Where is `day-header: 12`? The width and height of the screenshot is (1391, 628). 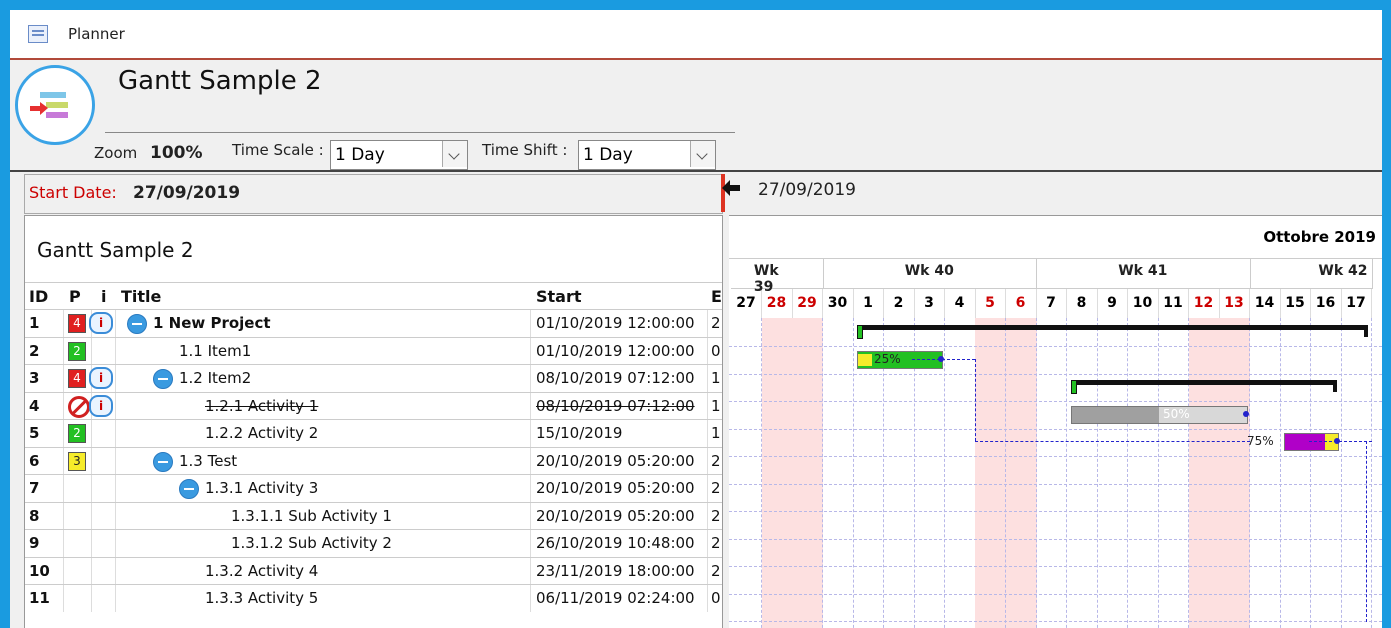
day-header: 12 is located at coordinates (1204, 303).